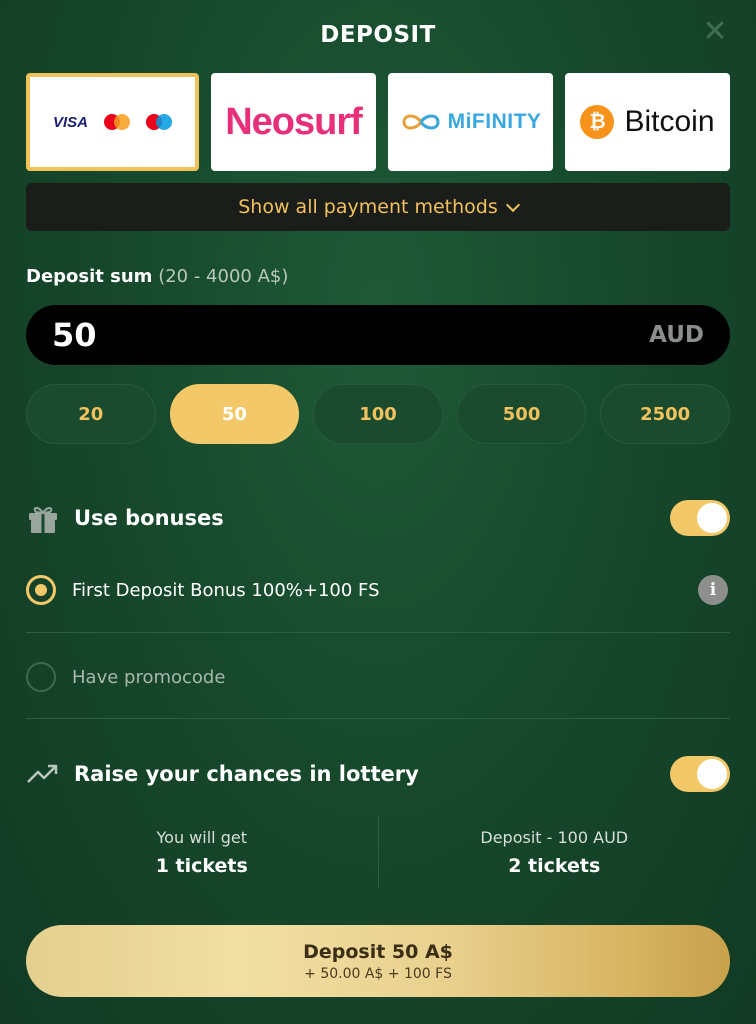 This screenshot has height=1024, width=756. I want to click on trending-up-icon, so click(42, 773).